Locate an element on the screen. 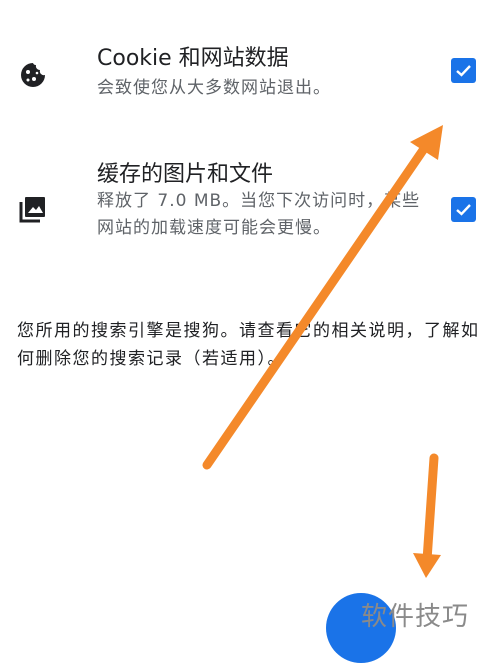 The height and width of the screenshot is (663, 500). cache-description: 释放了 7.0 MB。当您下次访问时，某些网站的加载速度可能会更慢。 is located at coordinates (259, 214).